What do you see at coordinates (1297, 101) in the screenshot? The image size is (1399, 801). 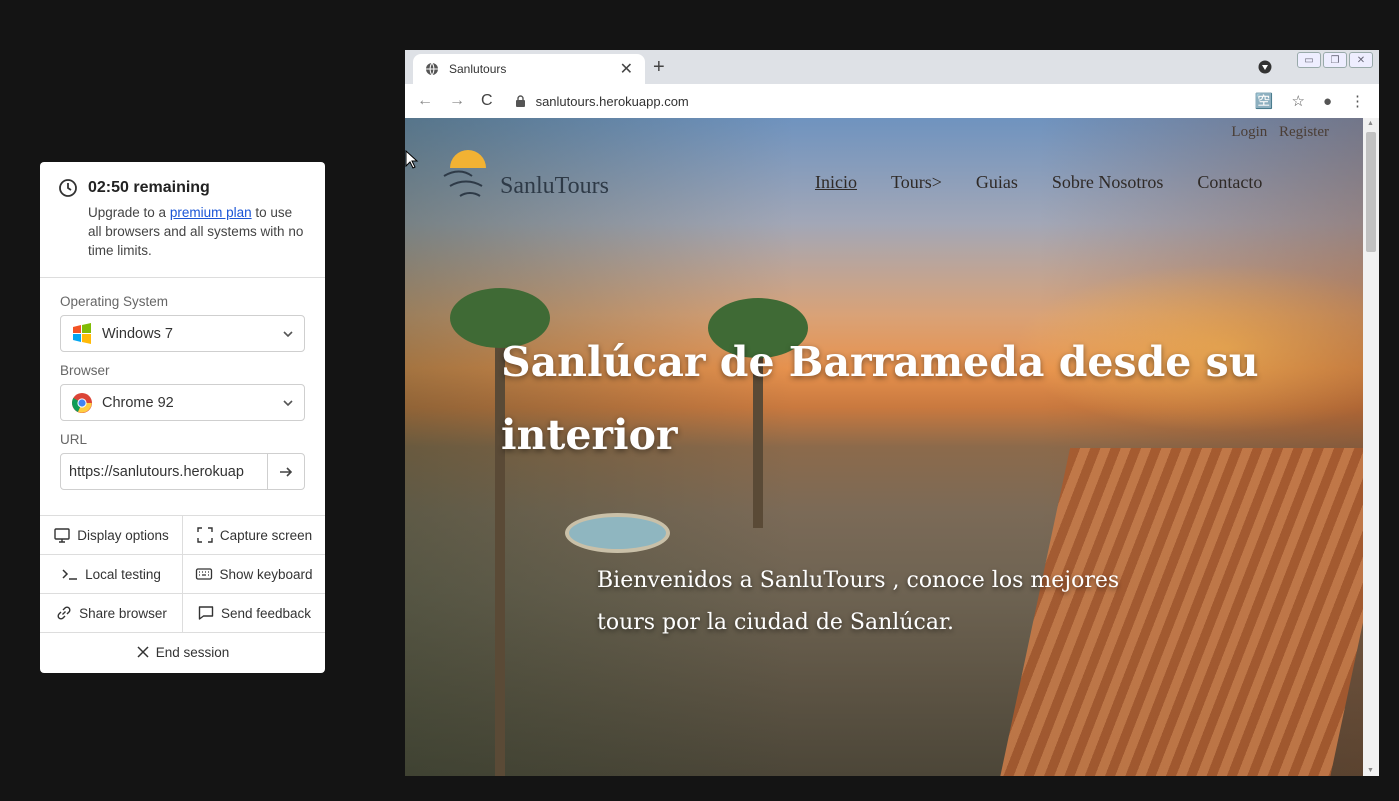 I see `bookmark-star-icon: ☆` at bounding box center [1297, 101].